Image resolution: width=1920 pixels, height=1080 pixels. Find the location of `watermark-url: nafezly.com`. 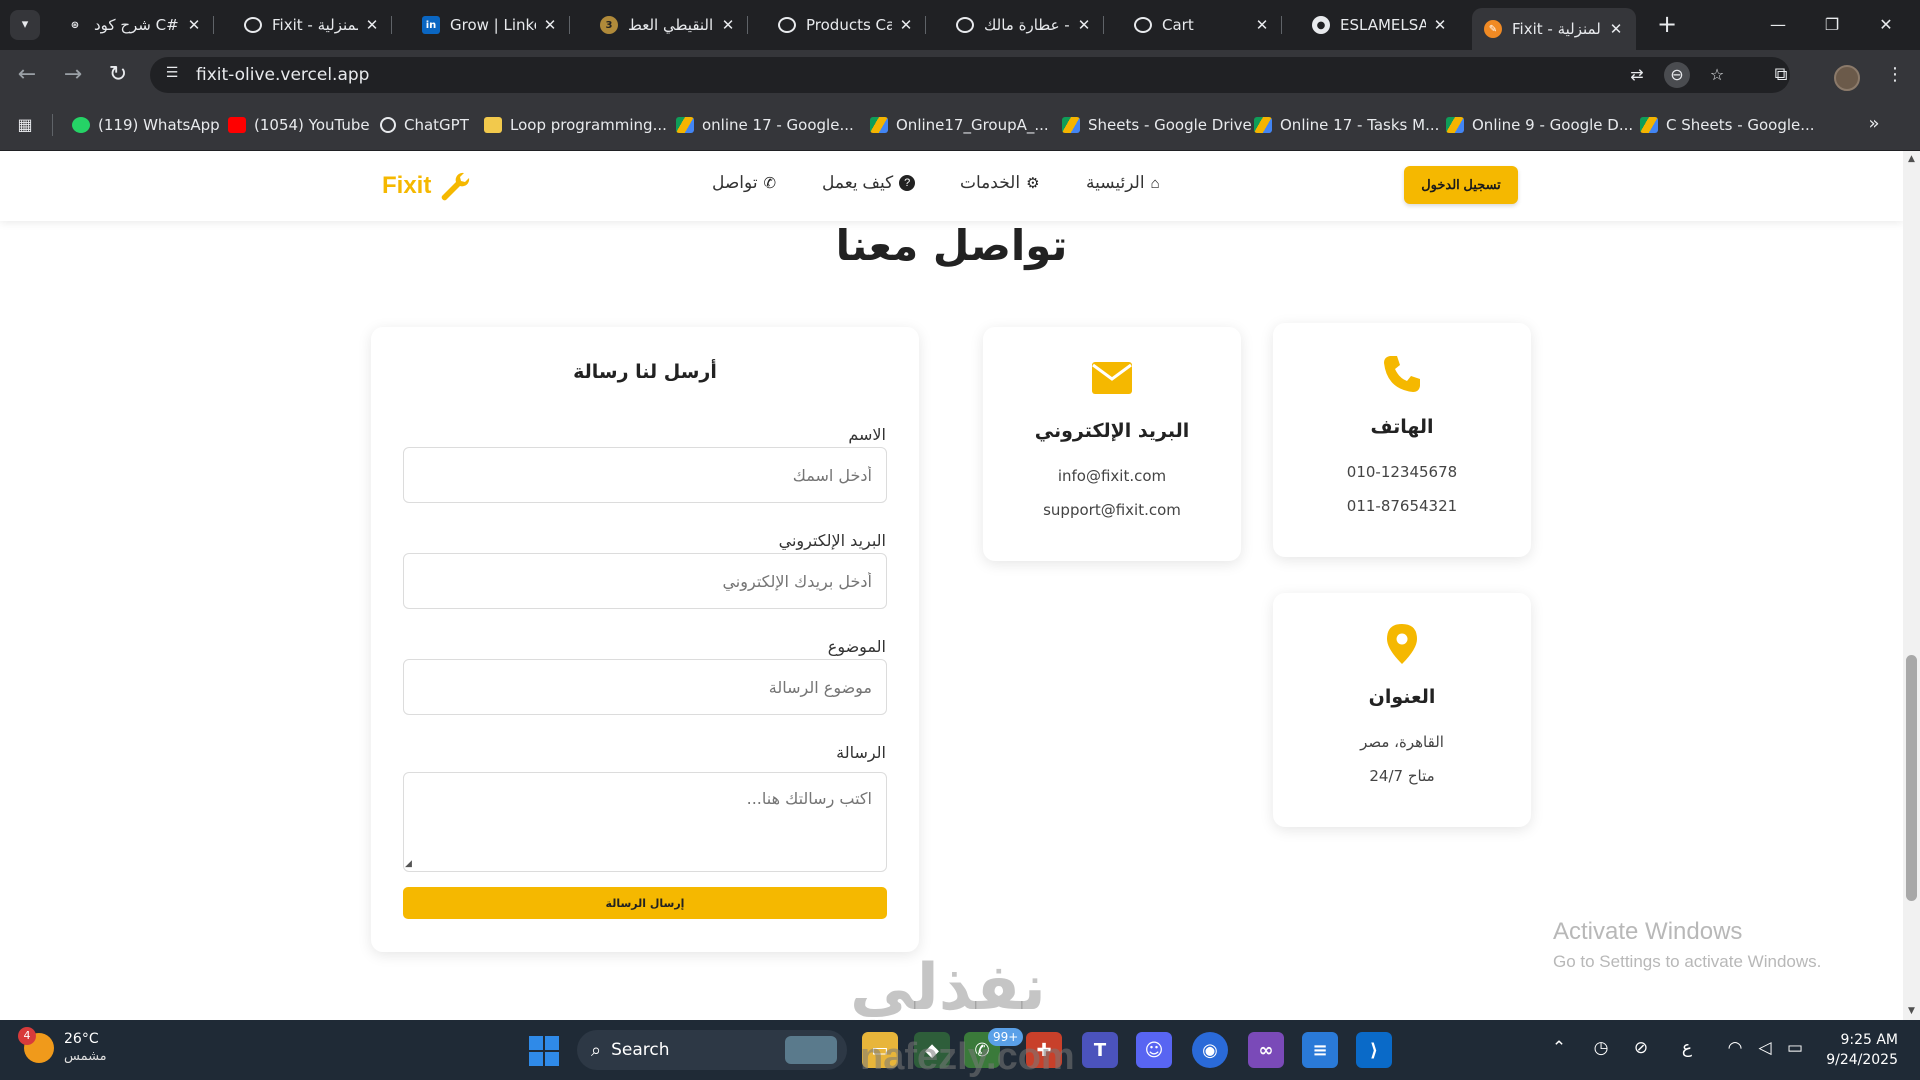

watermark-url: nafezly.com is located at coordinates (967, 1057).